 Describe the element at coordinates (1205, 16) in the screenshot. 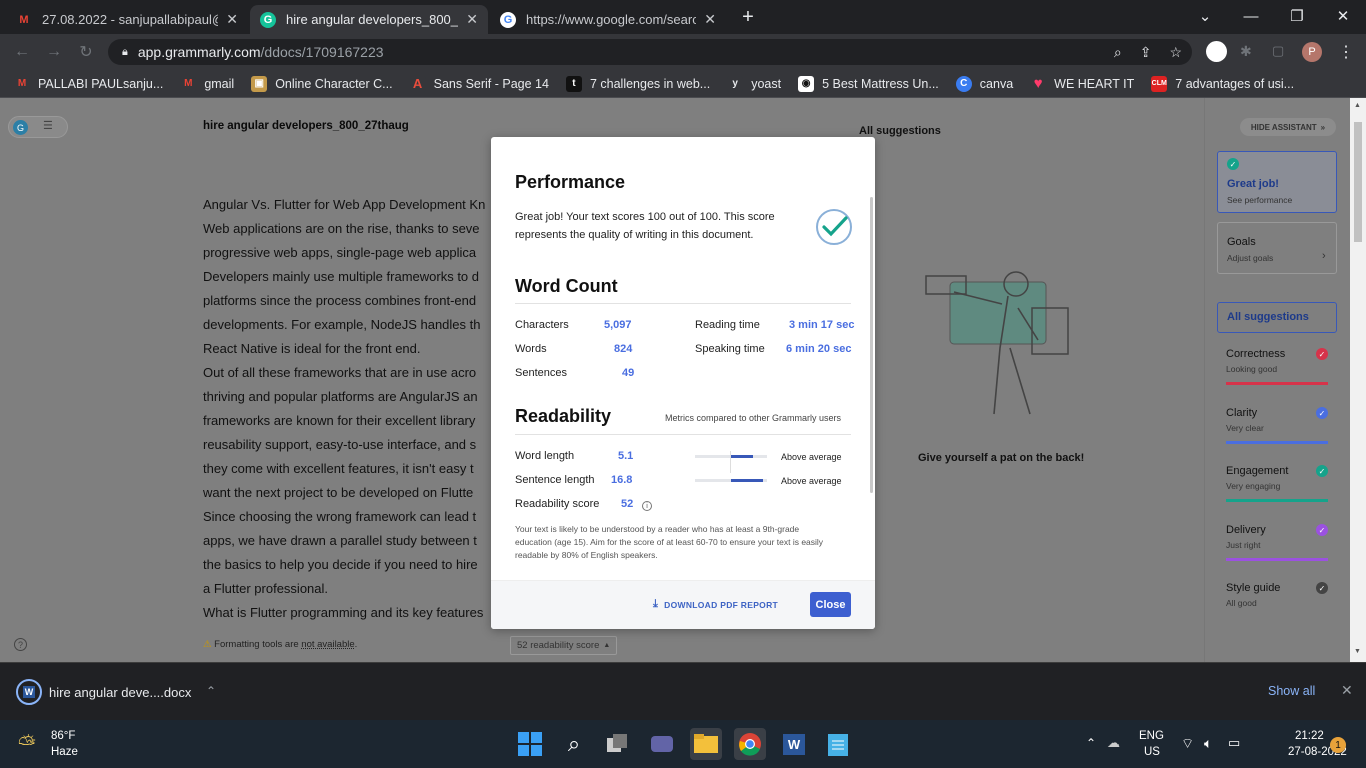

I see `tab-search-icon: ⌄` at that location.